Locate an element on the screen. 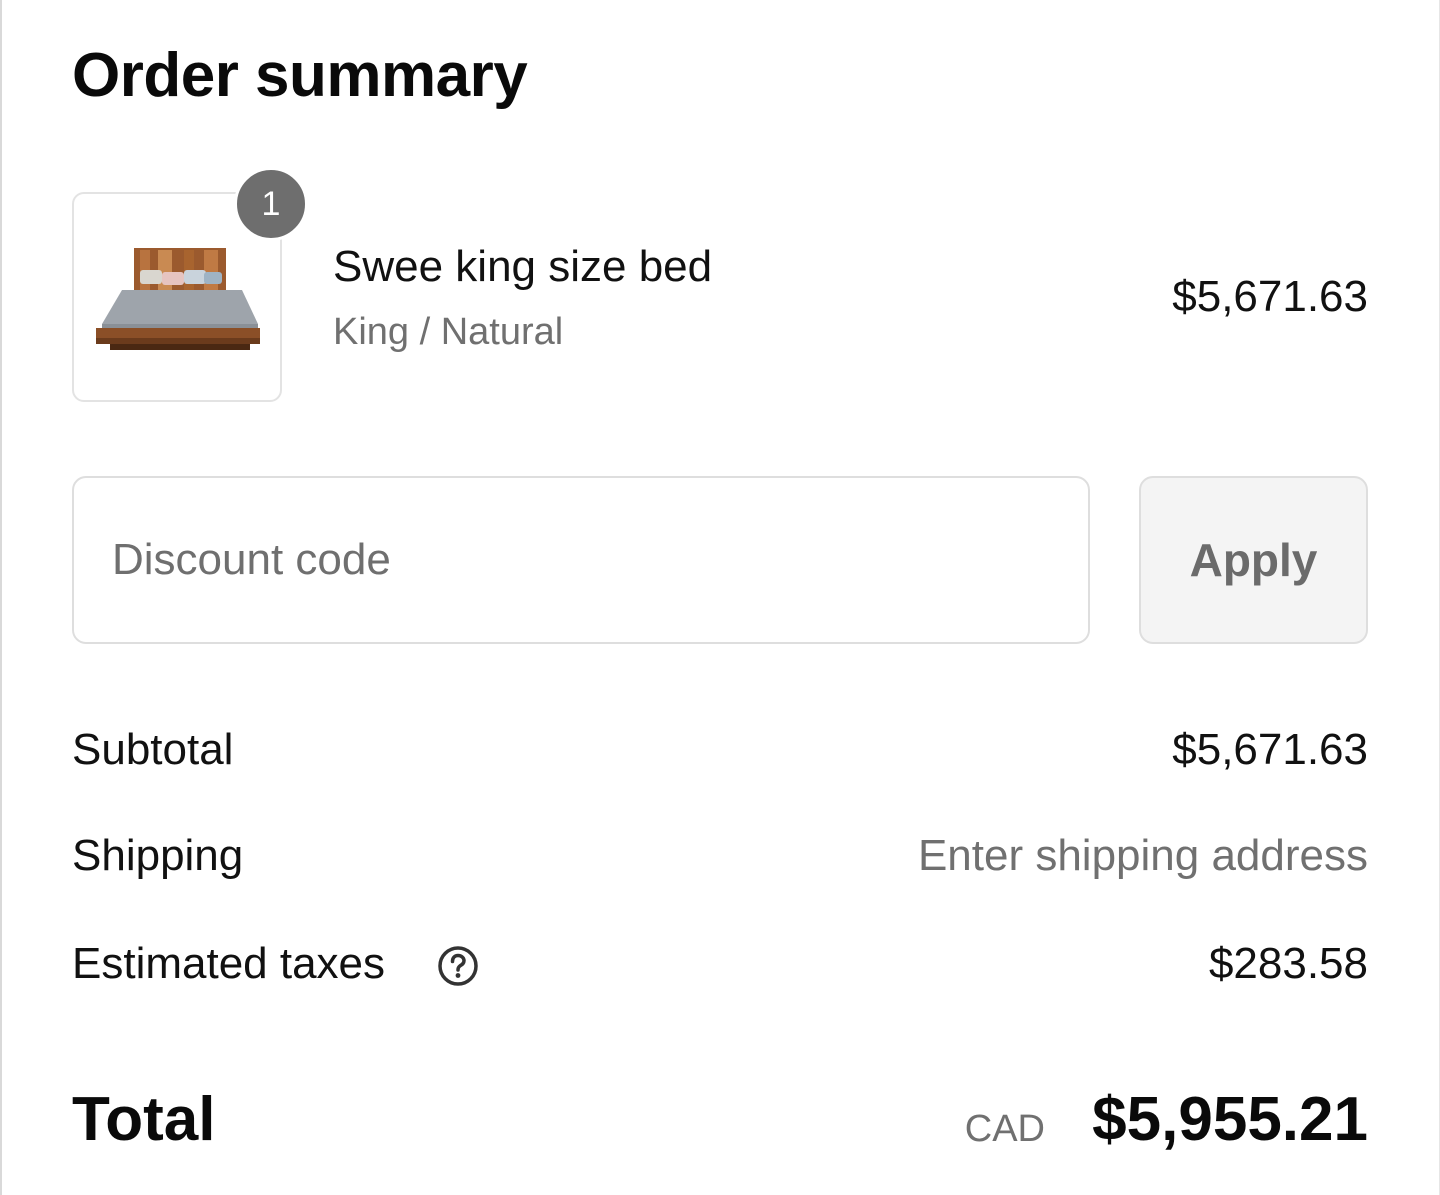 This screenshot has height=1195, width=1440. product-variant: King / Natural is located at coordinates (448, 332).